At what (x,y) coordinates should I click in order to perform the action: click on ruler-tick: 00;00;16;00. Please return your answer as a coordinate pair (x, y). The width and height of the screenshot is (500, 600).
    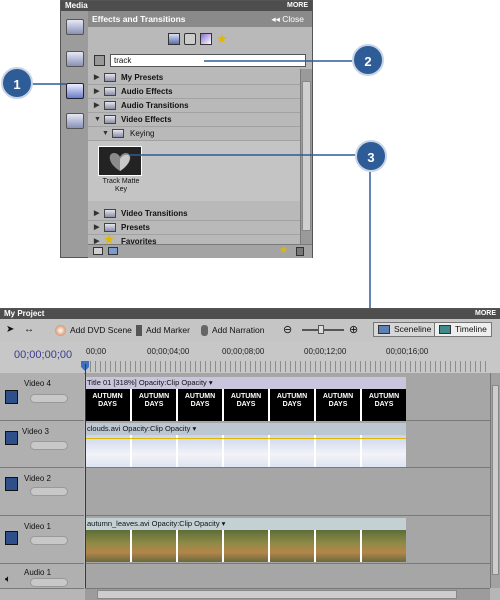
    Looking at the image, I should click on (407, 351).